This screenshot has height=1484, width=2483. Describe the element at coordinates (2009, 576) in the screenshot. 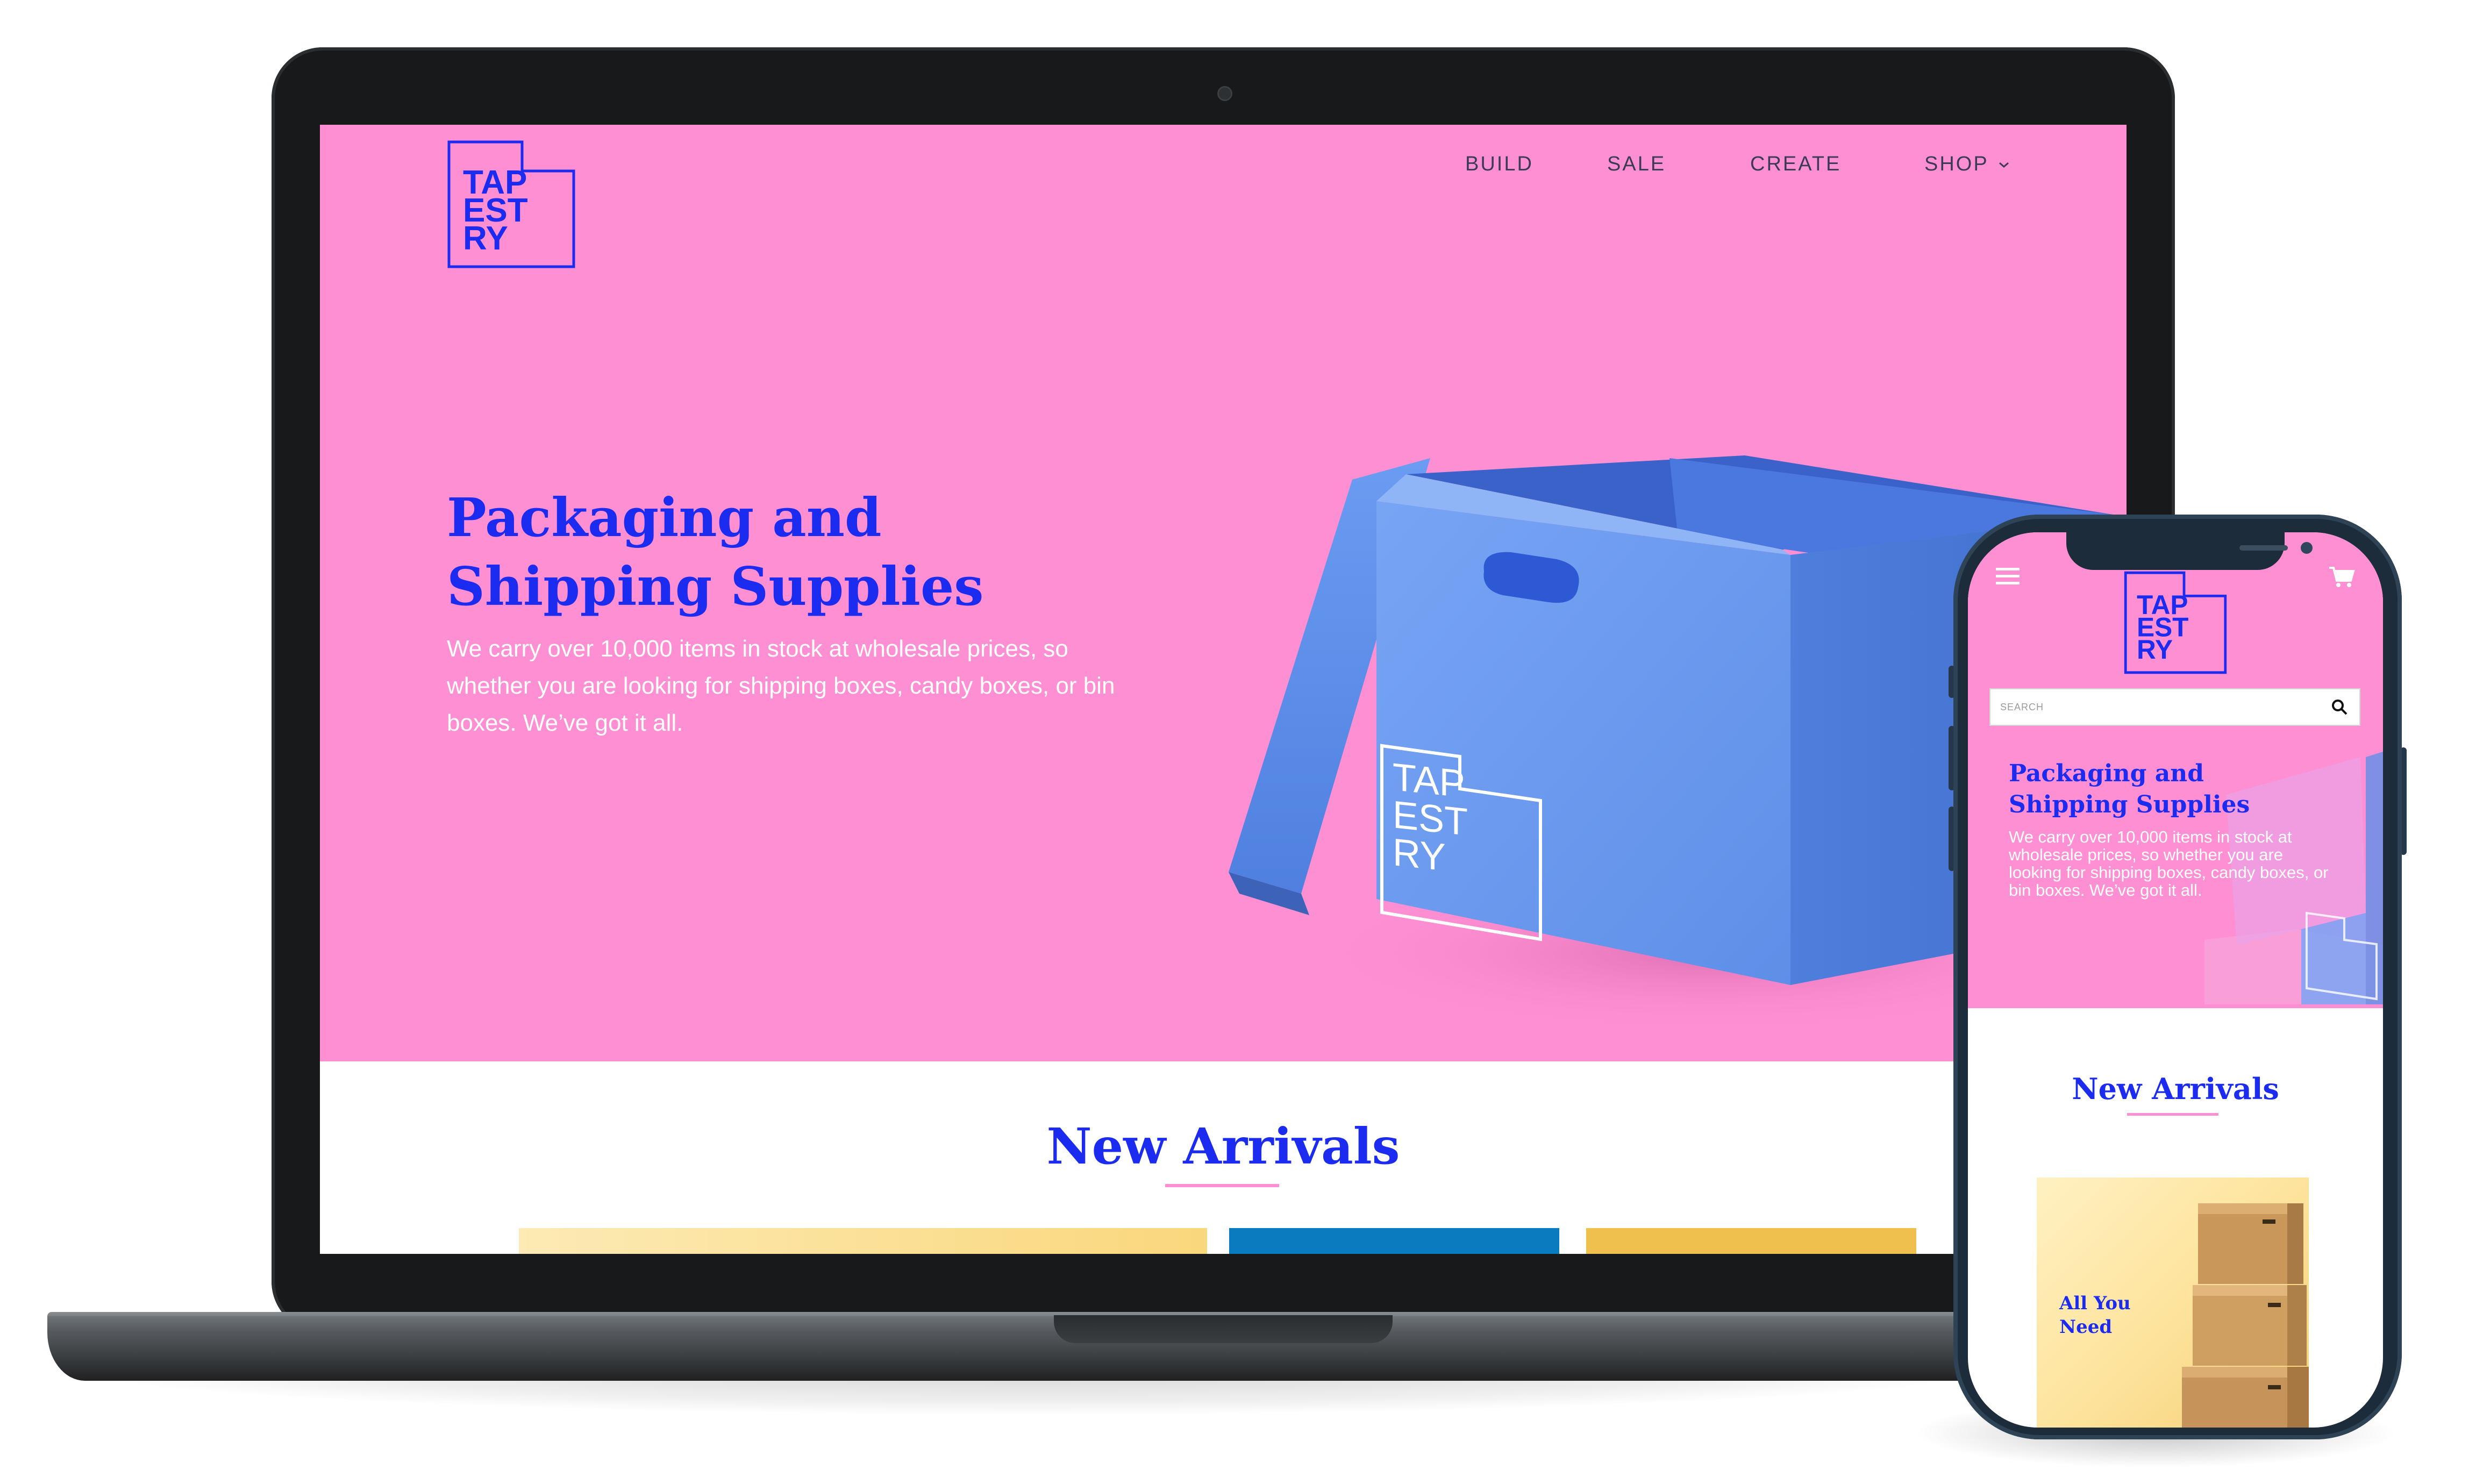

I see `hamburger-menu-icon` at that location.